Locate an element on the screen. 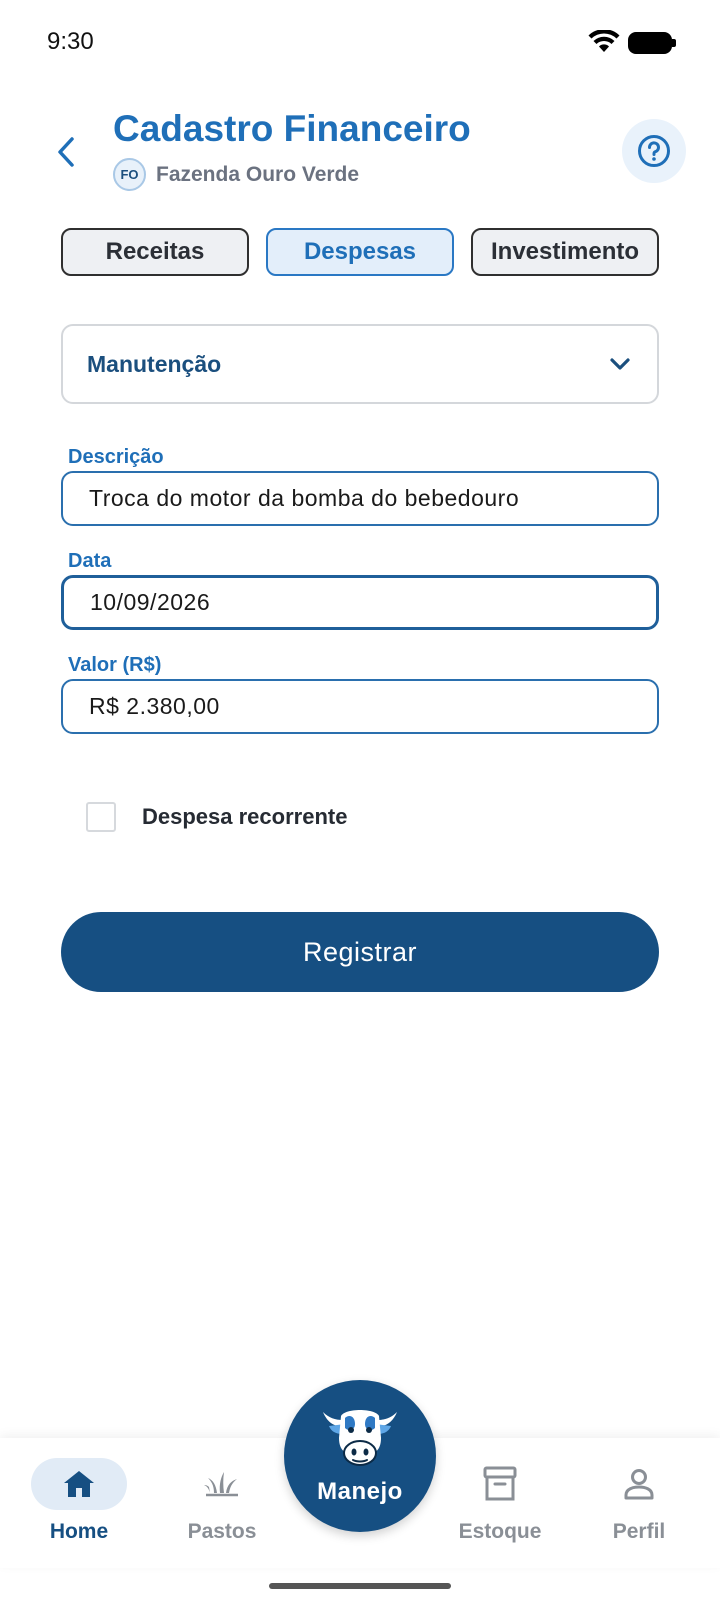 The height and width of the screenshot is (1606, 720). chevron-left-icon is located at coordinates (66, 152).